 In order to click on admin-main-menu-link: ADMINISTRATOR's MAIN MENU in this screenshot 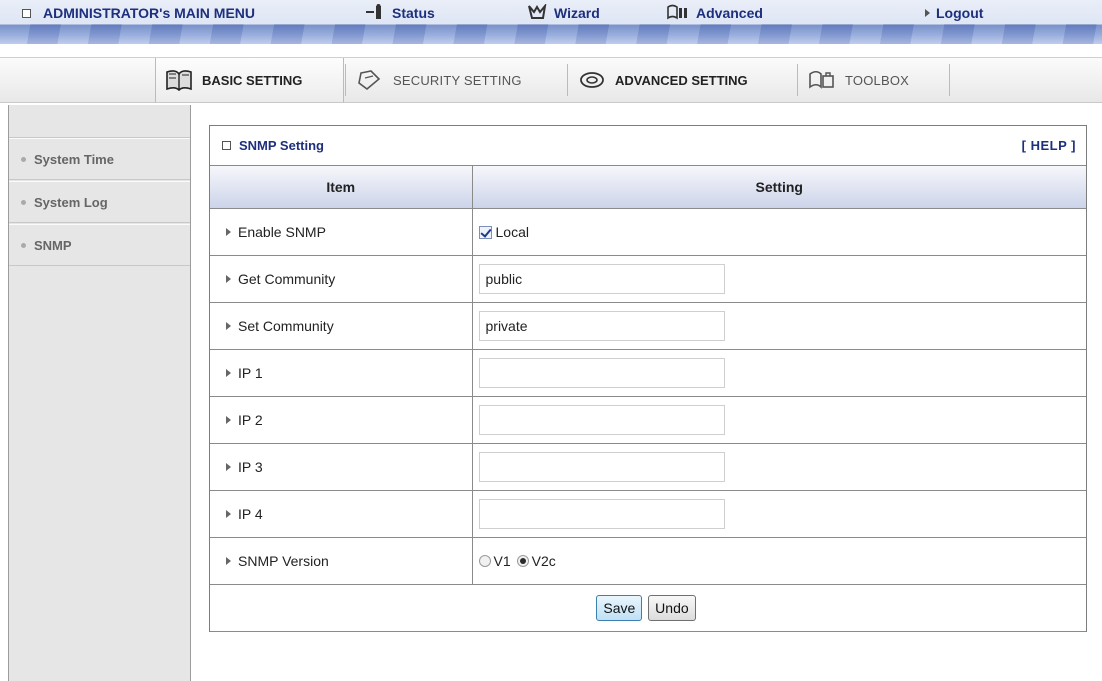, I will do `click(138, 13)`.